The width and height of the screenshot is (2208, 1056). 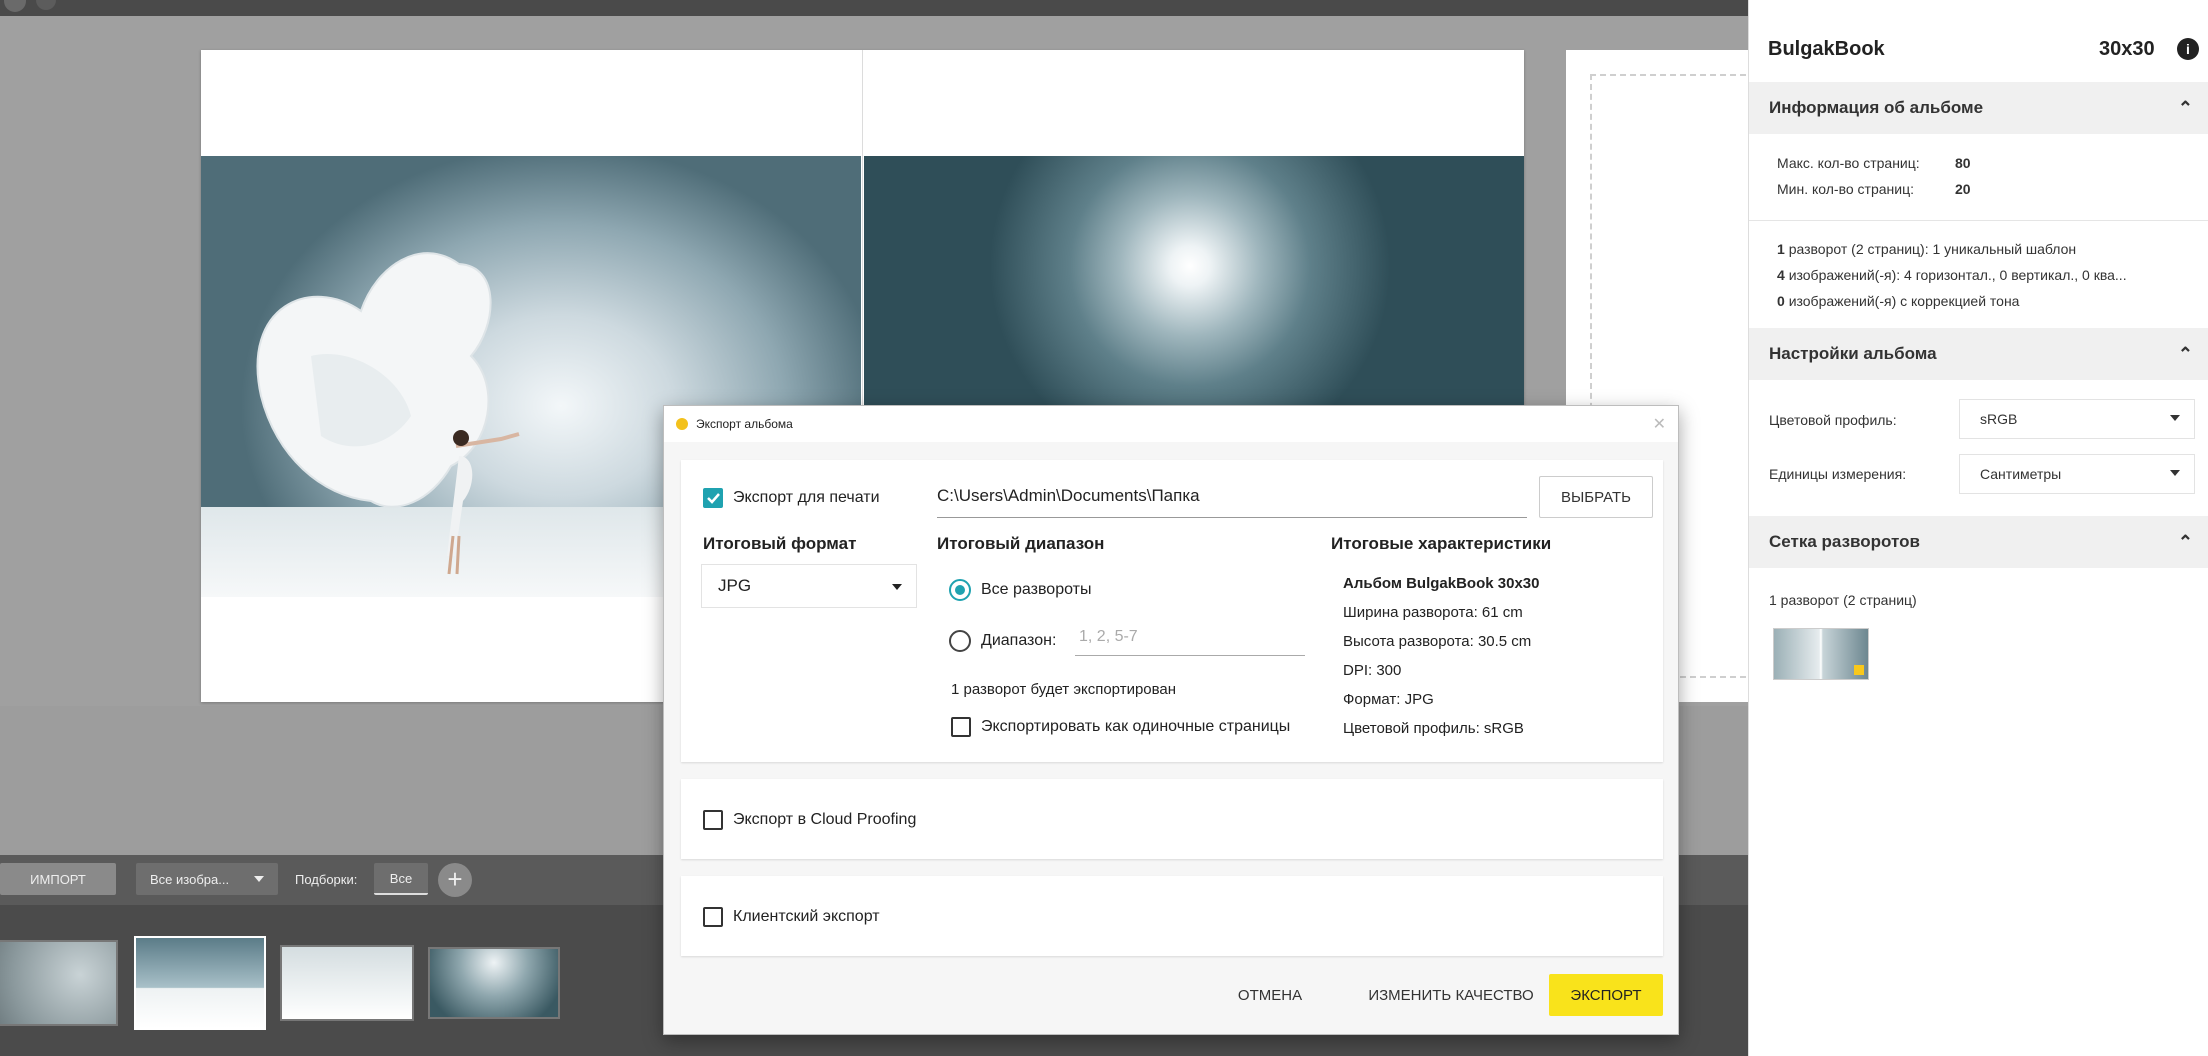 I want to click on section-album-info: Информация об альбоме ⌃, so click(x=1978, y=108).